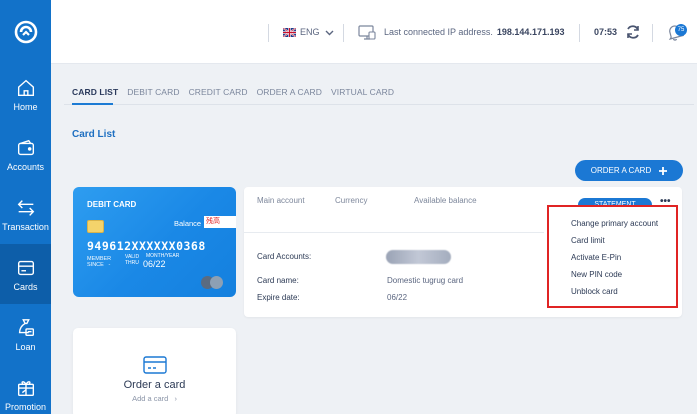 The image size is (697, 414). Describe the element at coordinates (614, 223) in the screenshot. I see `menu-item-change-primary-account: Change primary account` at that location.